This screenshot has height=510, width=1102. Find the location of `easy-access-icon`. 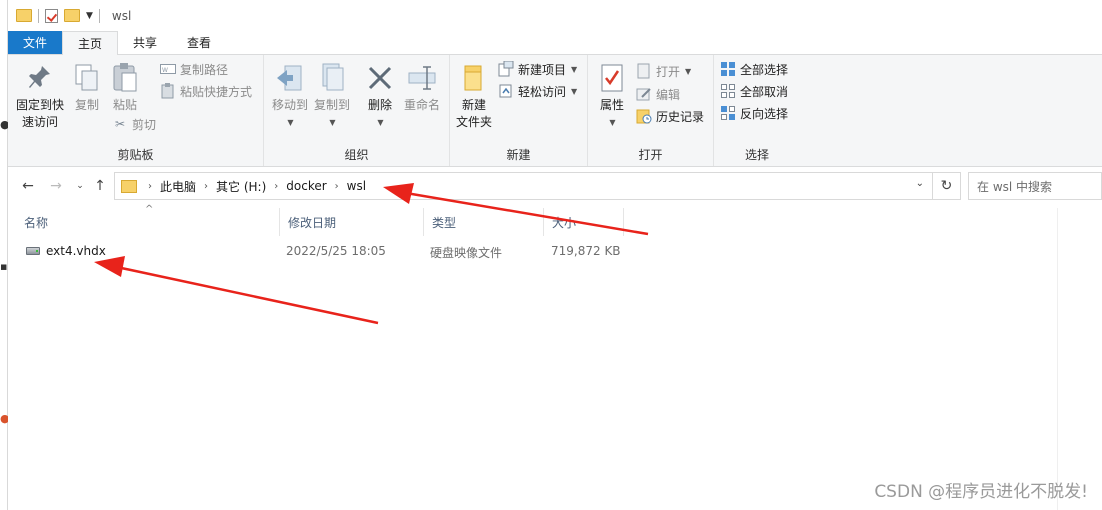

easy-access-icon is located at coordinates (506, 91).